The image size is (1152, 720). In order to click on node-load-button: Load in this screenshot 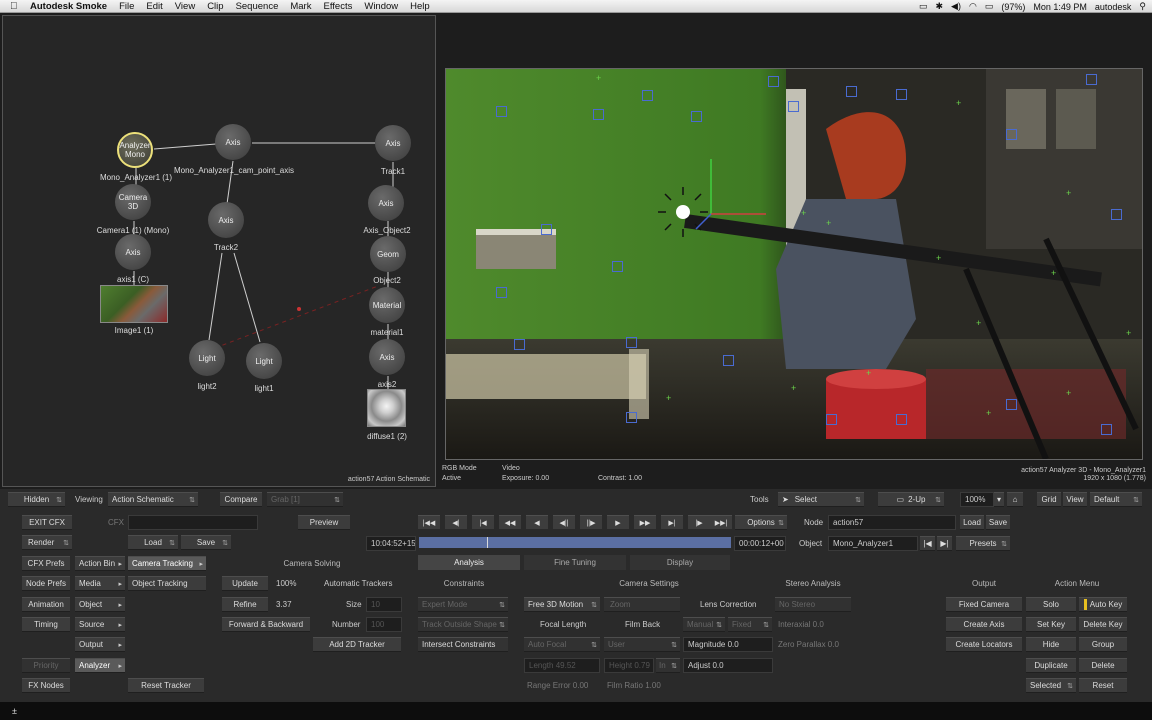, I will do `click(972, 522)`.